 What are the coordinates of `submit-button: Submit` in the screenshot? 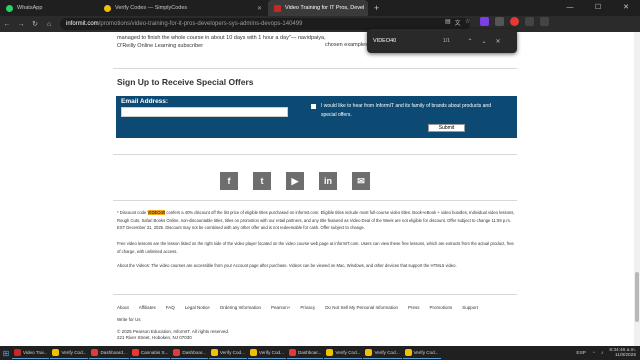 It's located at (446, 128).